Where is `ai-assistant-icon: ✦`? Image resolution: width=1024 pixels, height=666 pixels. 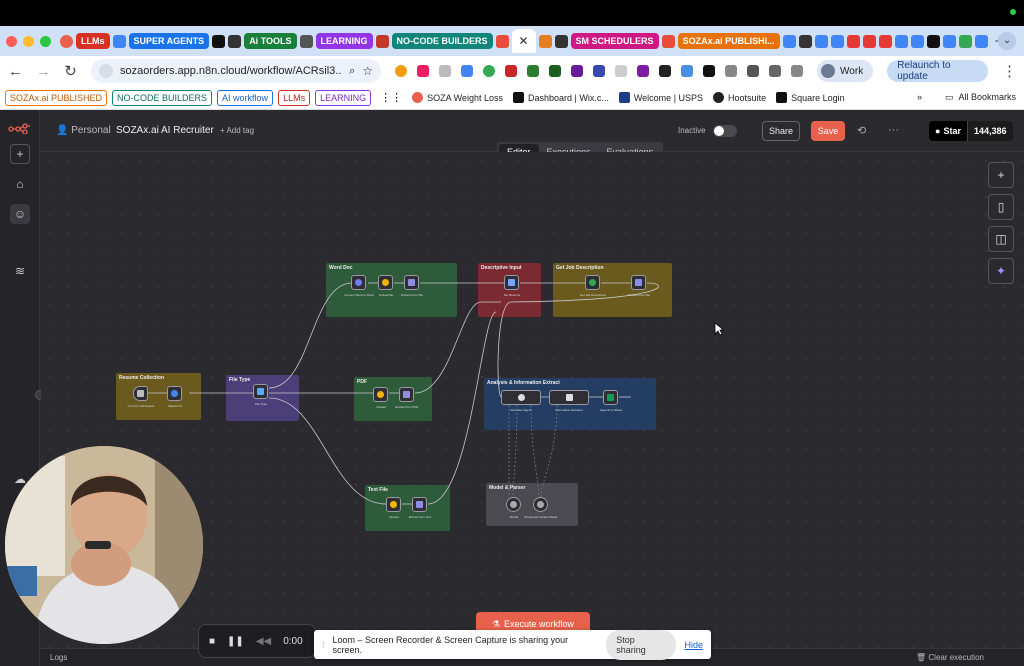 ai-assistant-icon: ✦ is located at coordinates (1001, 271).